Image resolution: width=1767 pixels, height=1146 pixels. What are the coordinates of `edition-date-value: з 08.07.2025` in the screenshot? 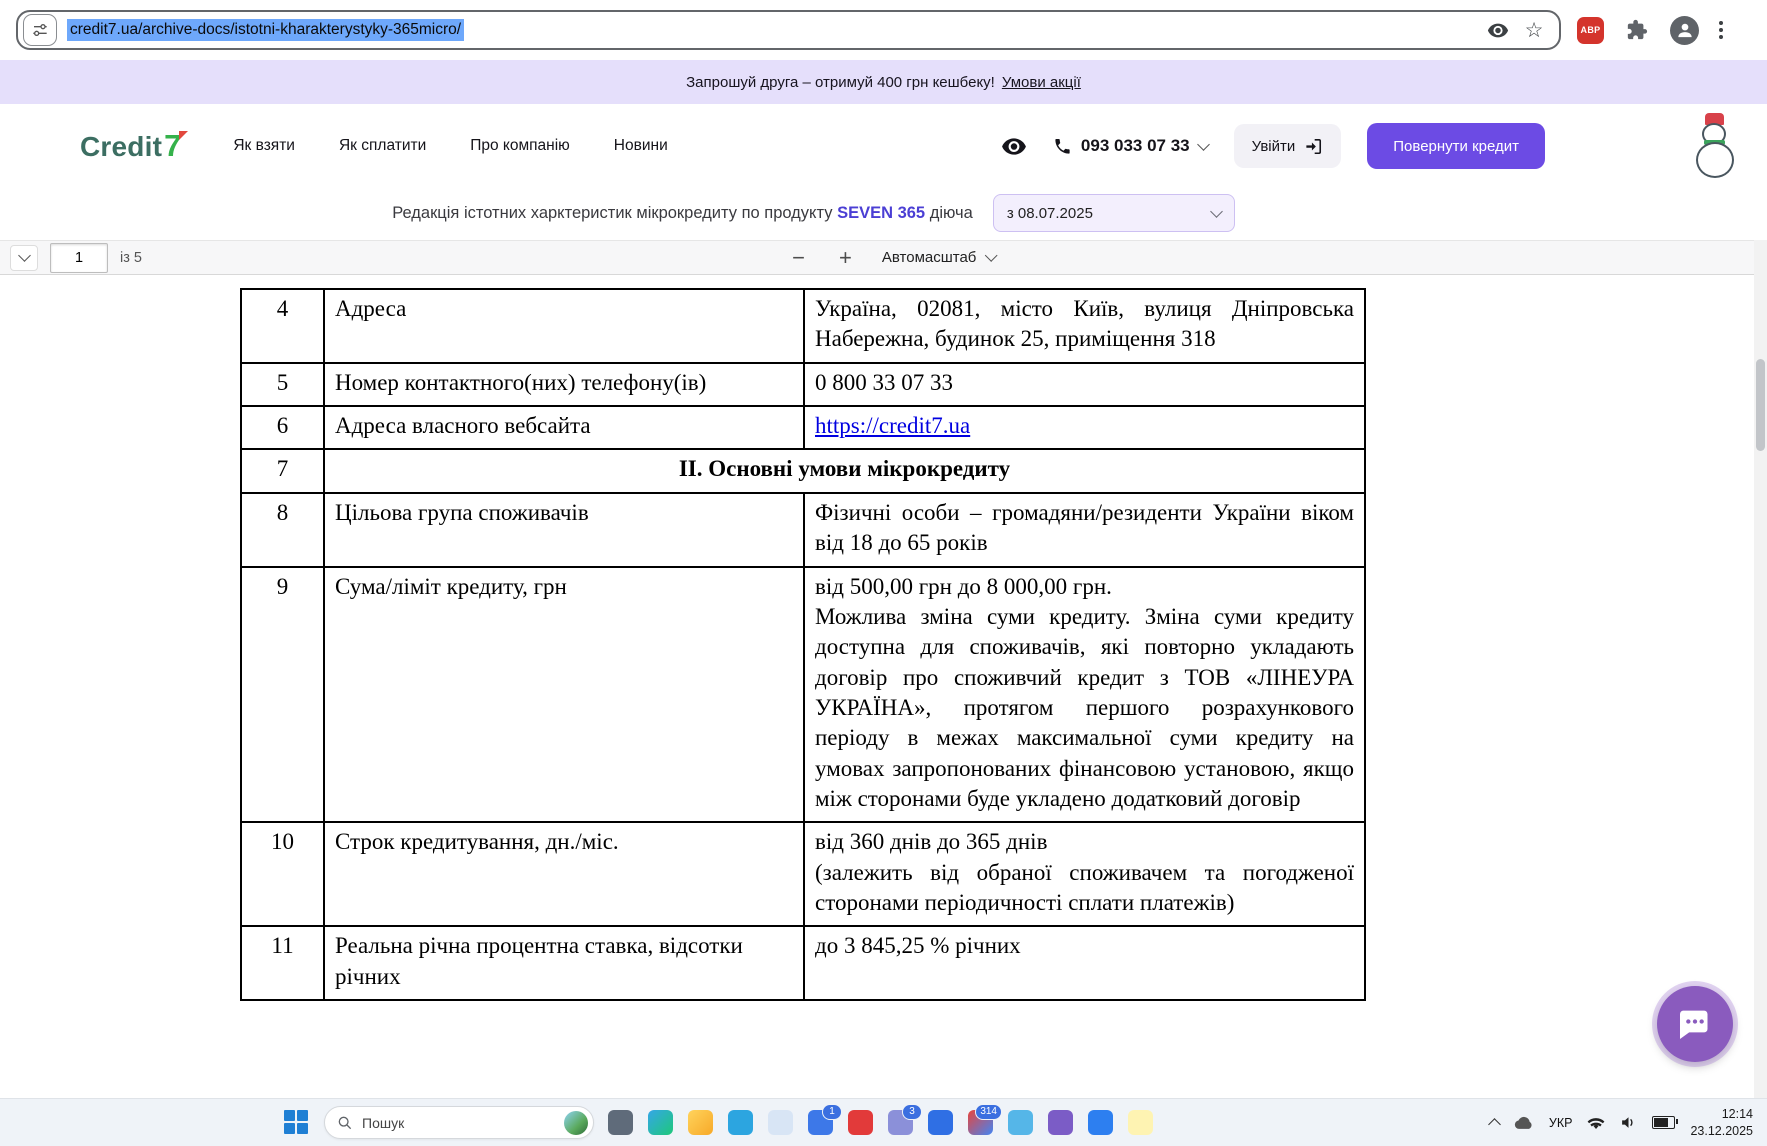 It's located at (1049, 213).